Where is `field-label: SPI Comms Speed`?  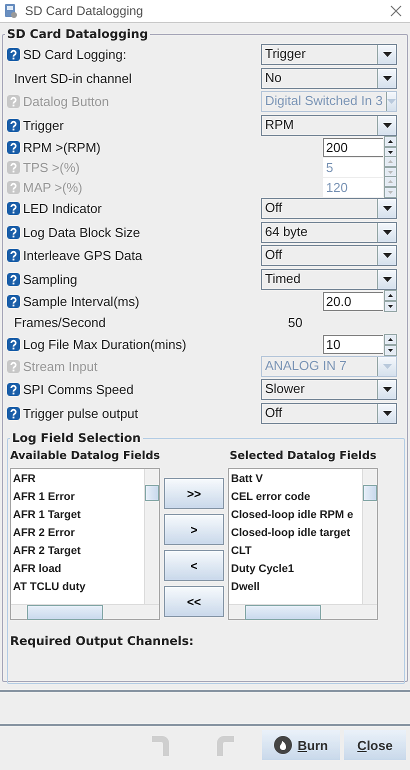 field-label: SPI Comms Speed is located at coordinates (79, 390).